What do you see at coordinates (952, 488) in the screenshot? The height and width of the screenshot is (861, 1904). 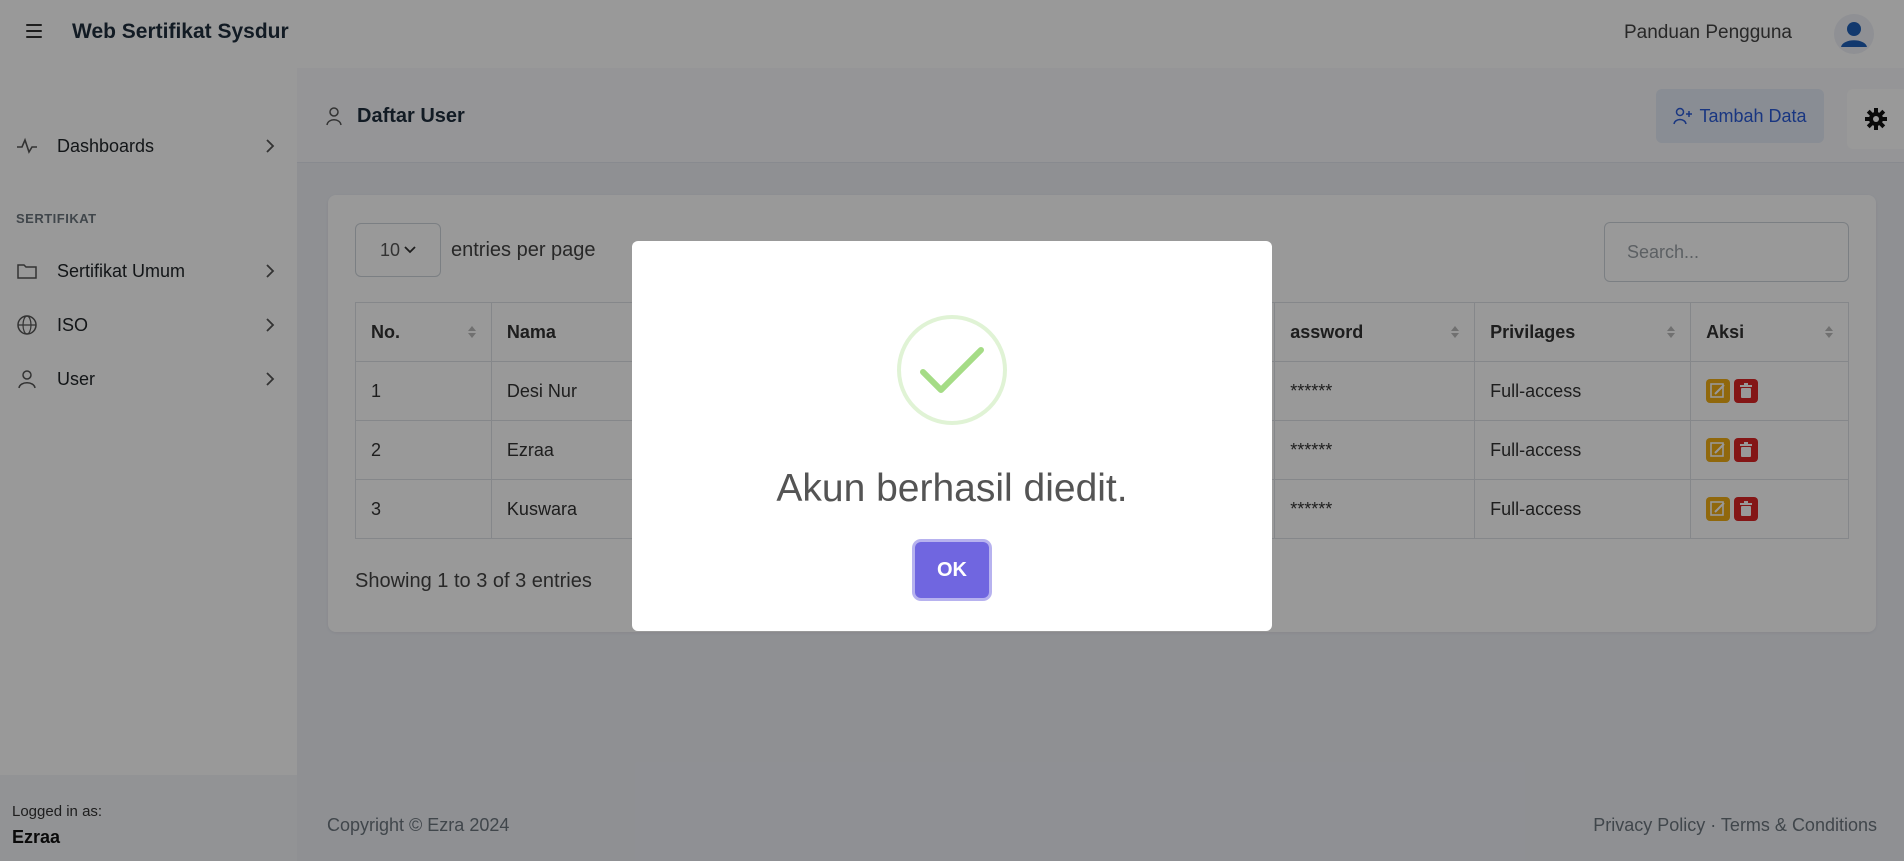 I see `dialog-message: Akun berhasil diedit.` at bounding box center [952, 488].